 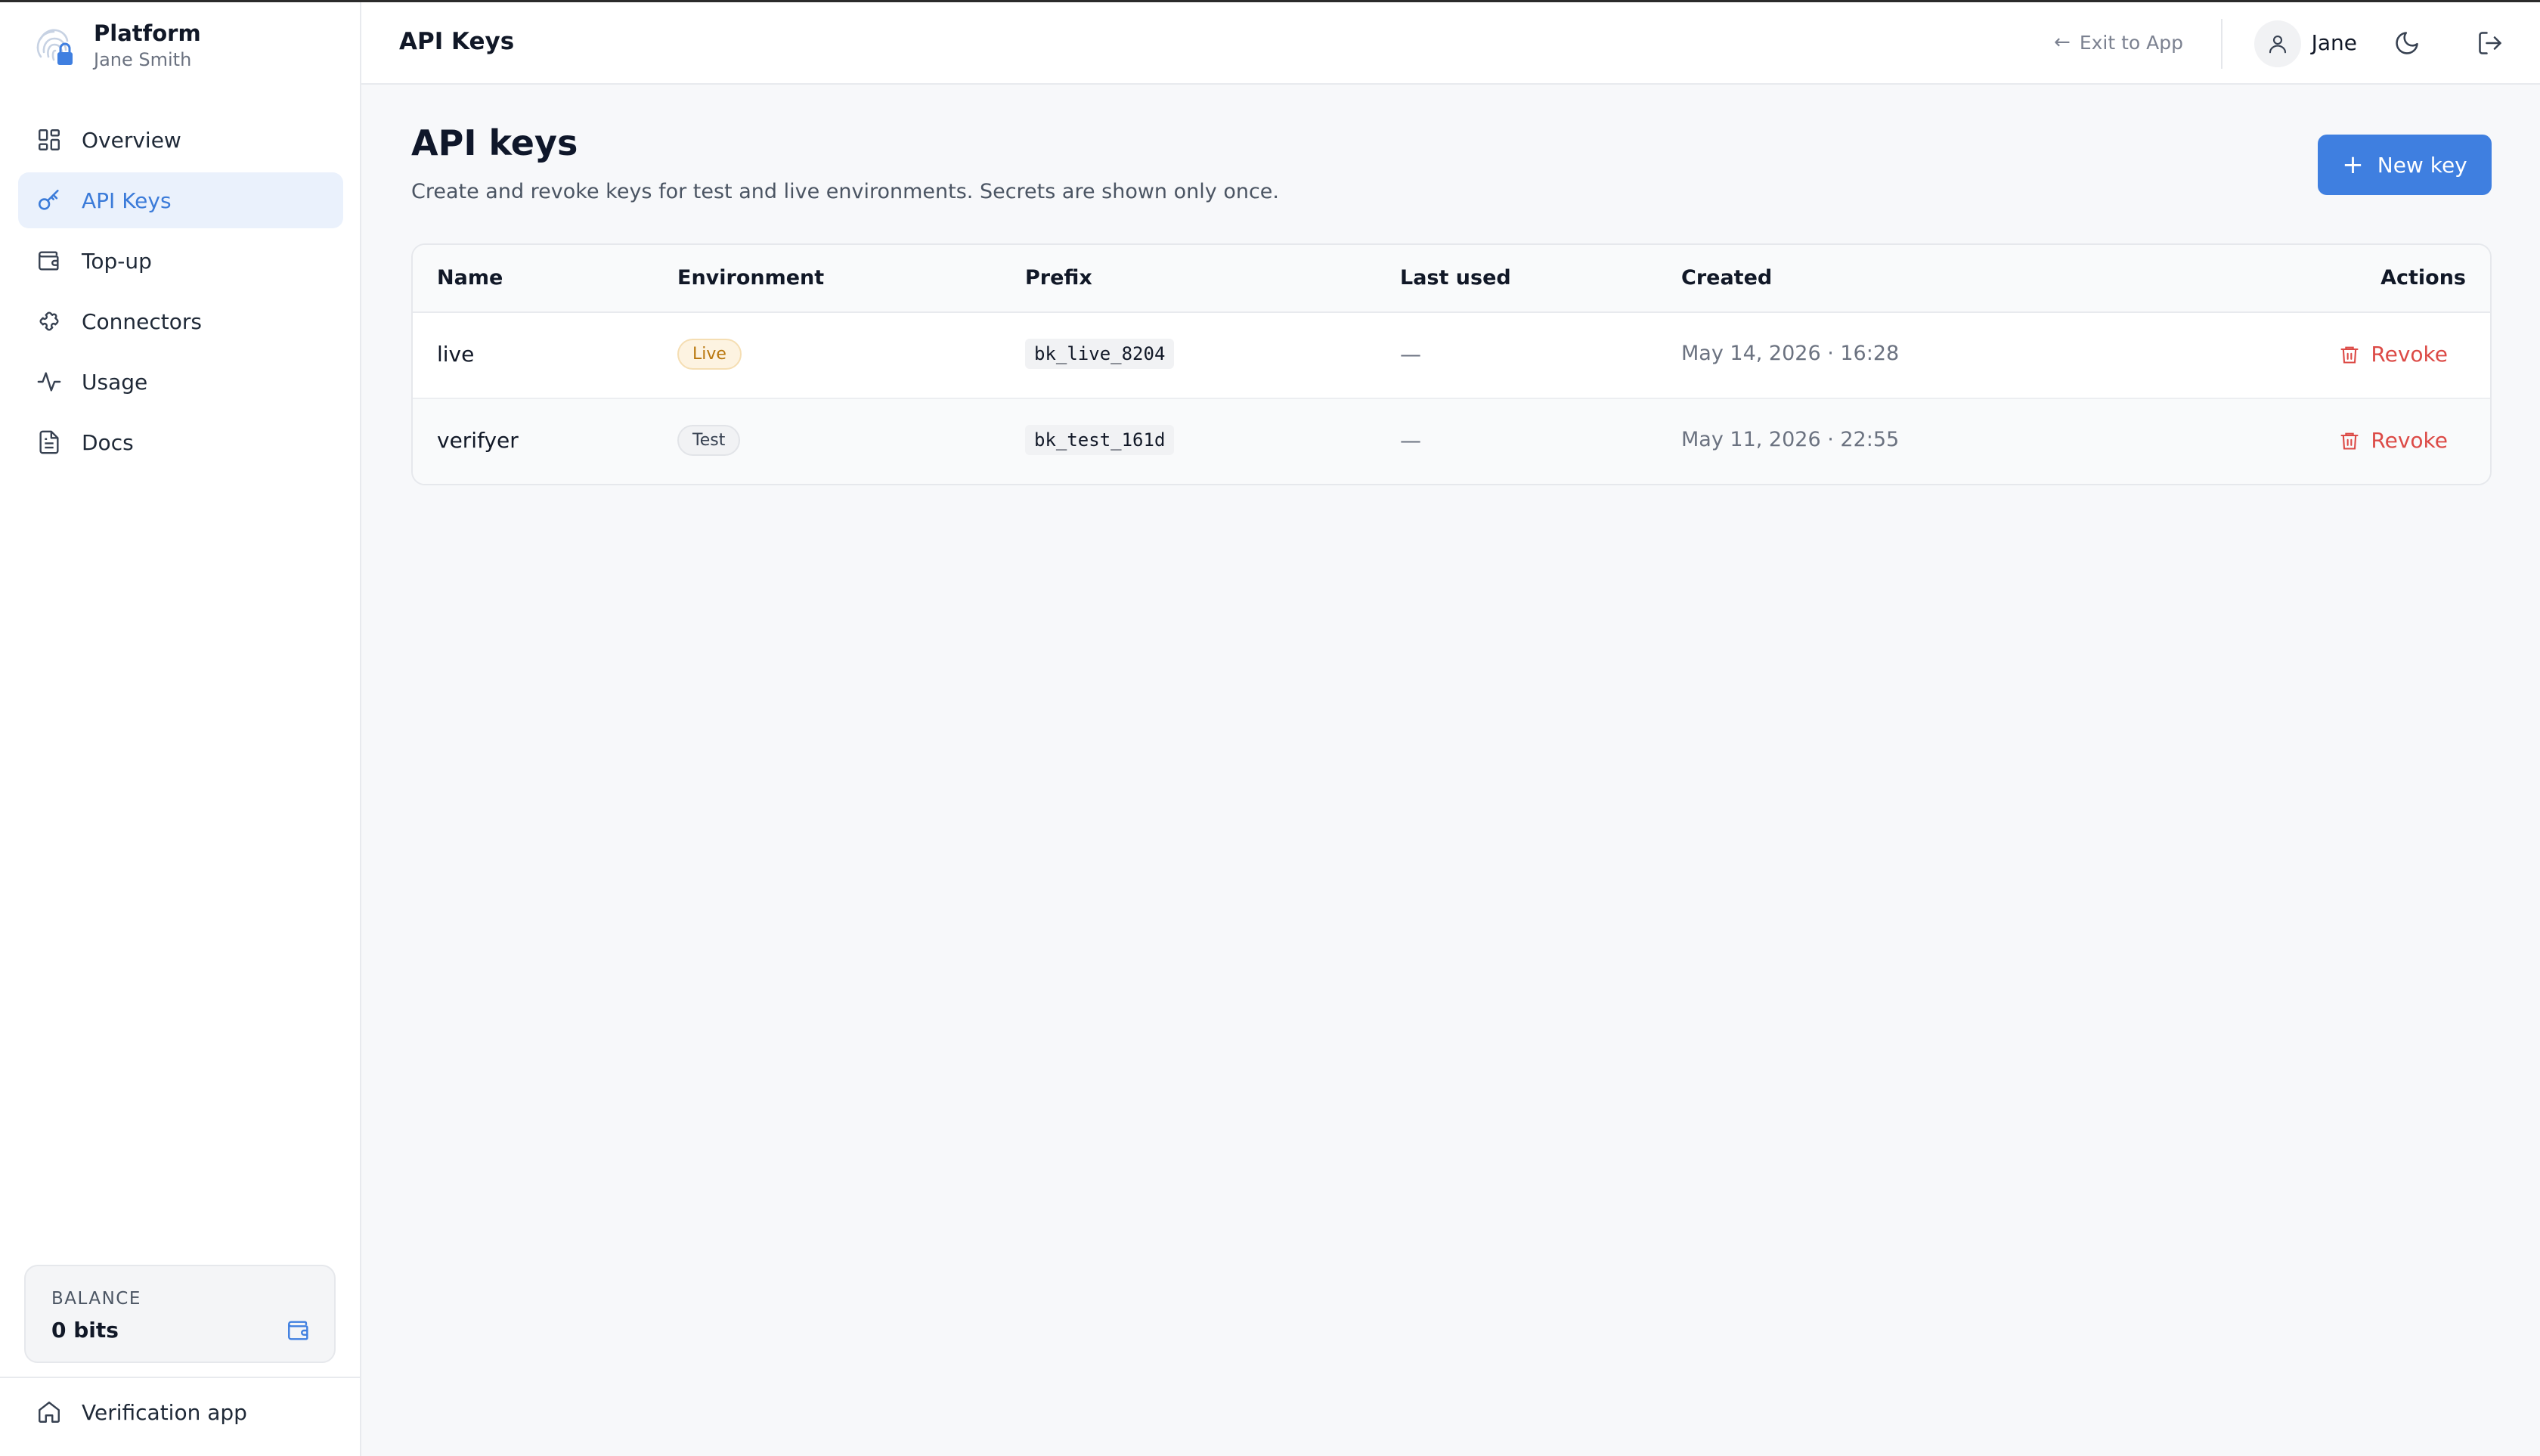 What do you see at coordinates (2131, 42) in the screenshot?
I see `exit-to-app-label: Exit to App` at bounding box center [2131, 42].